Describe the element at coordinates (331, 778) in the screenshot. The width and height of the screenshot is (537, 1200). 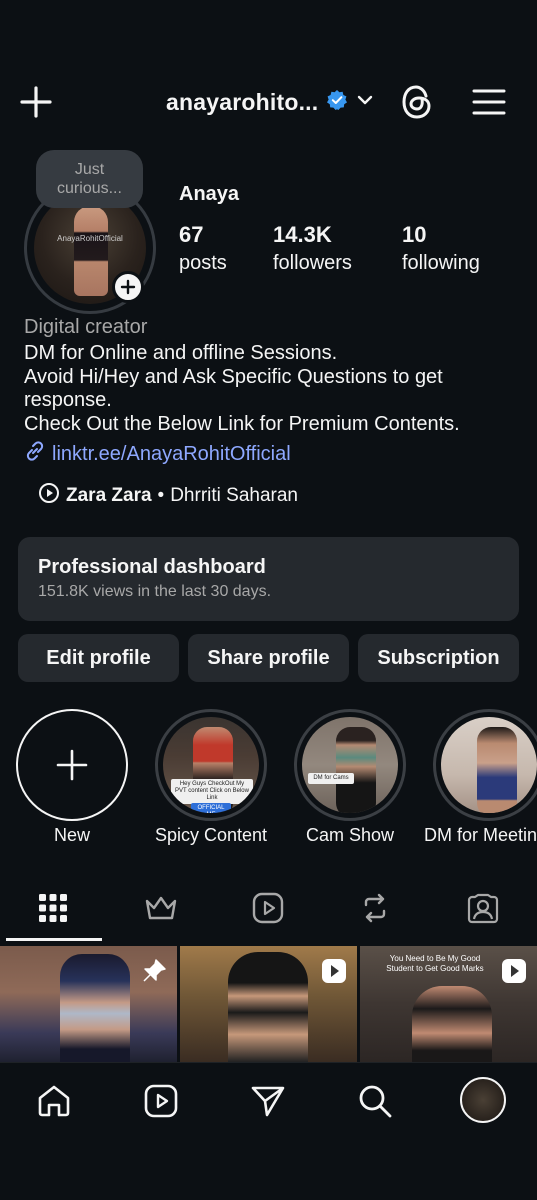
I see `highlight-cover-caption: DM for Cams` at that location.